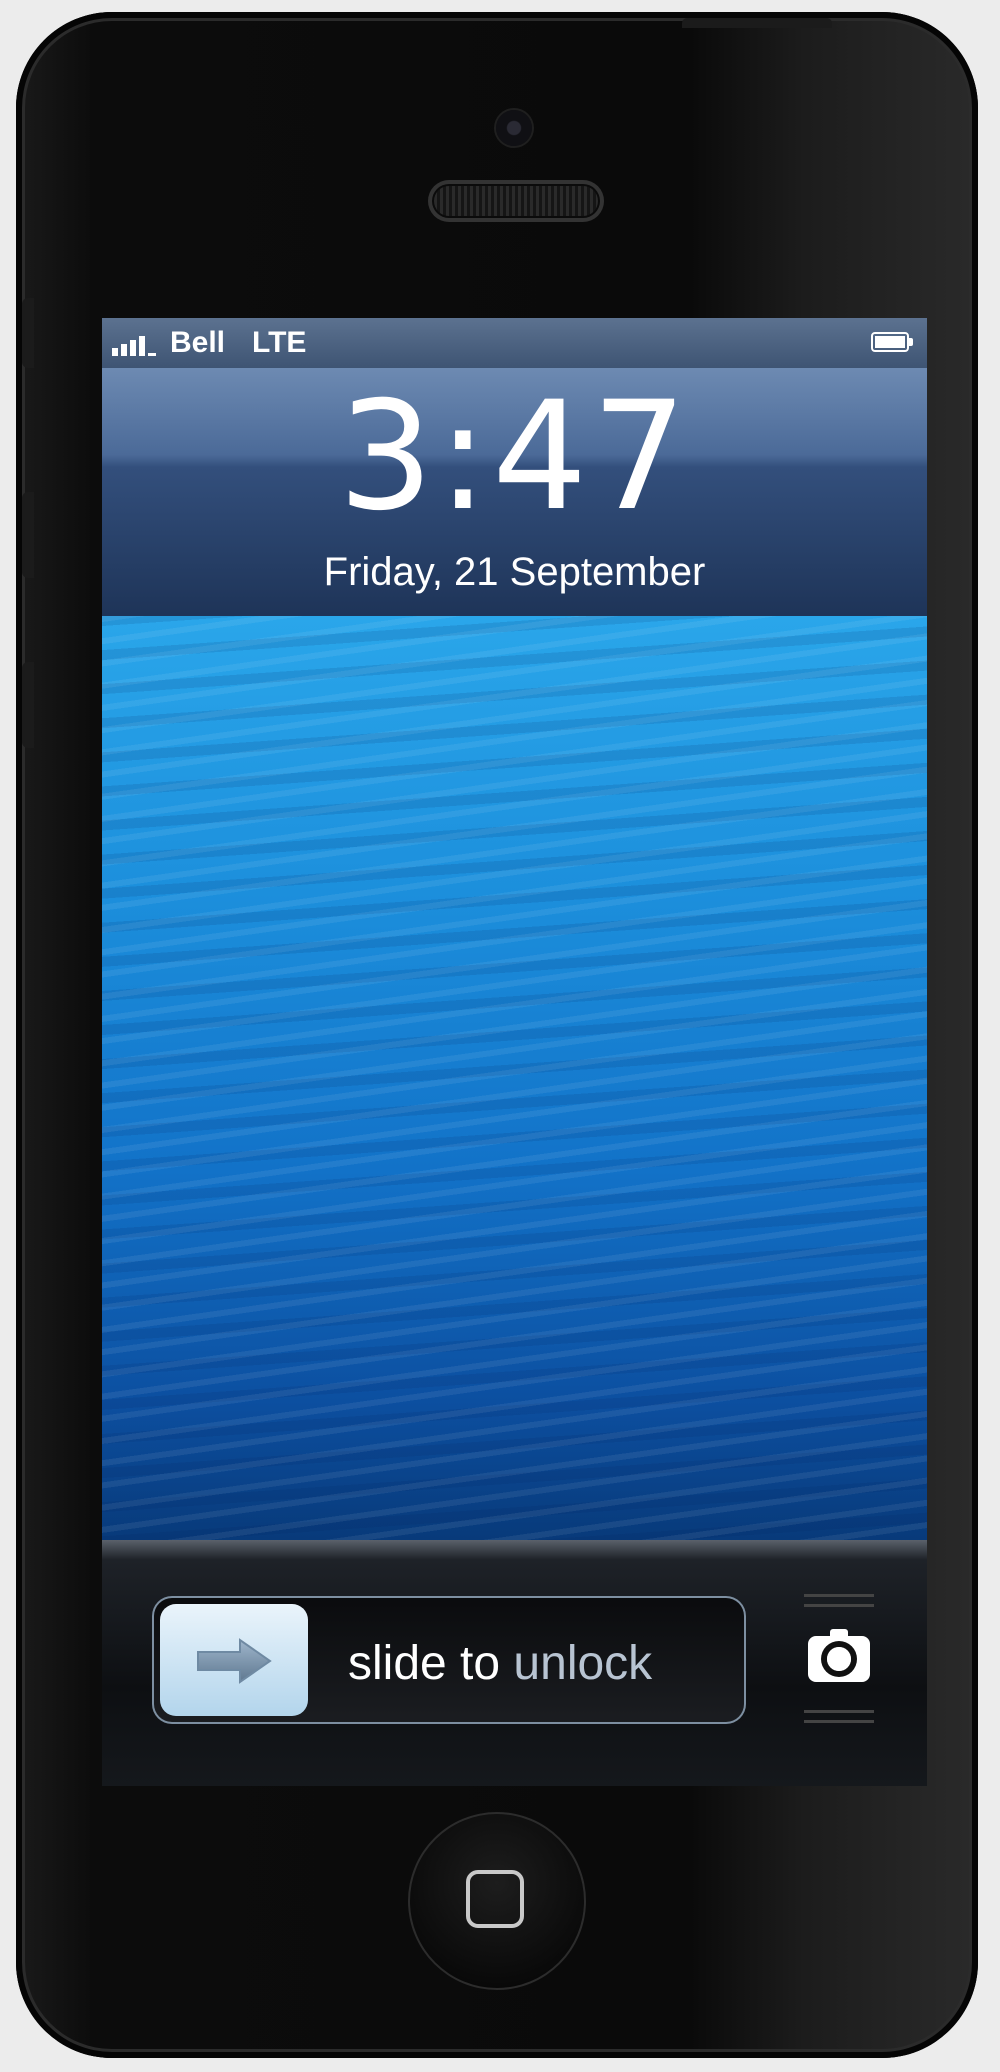 Image resolution: width=1000 pixels, height=2072 pixels. Describe the element at coordinates (893, 343) in the screenshot. I see `battery-icon` at that location.